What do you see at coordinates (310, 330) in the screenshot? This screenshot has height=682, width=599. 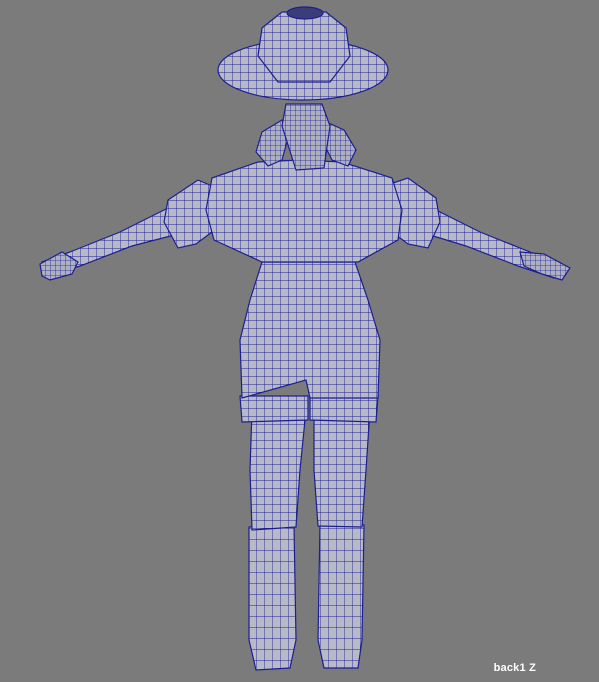 I see `shorts` at bounding box center [310, 330].